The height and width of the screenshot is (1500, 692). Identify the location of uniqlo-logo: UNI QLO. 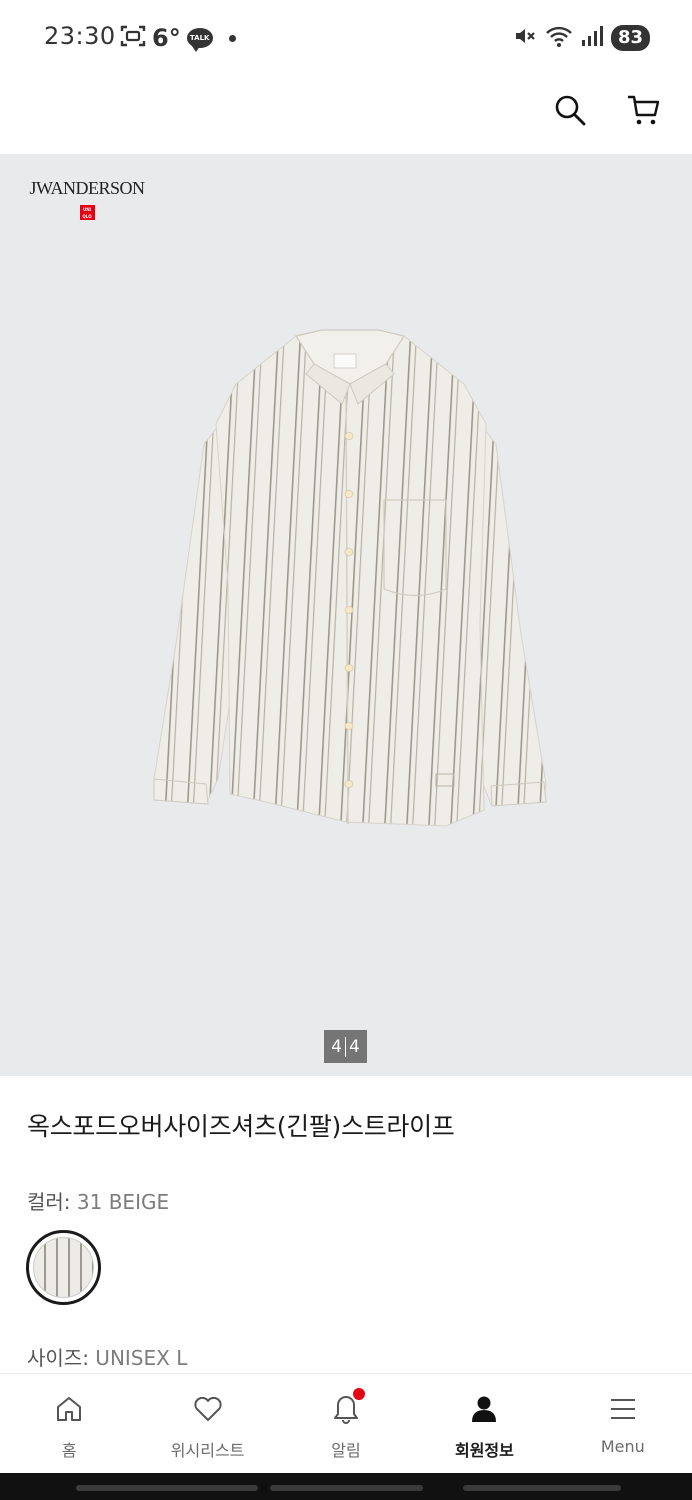
(87, 212).